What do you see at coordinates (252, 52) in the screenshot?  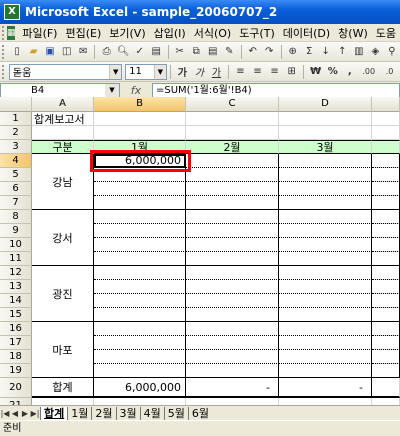 I see `undo-icon: ↶` at bounding box center [252, 52].